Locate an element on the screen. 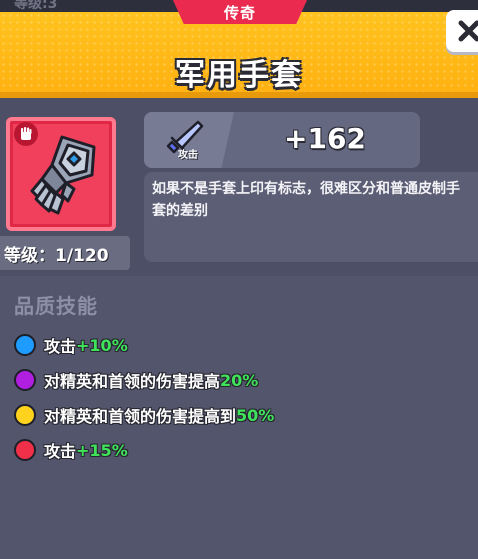 This screenshot has width=478, height=559. skills-heading: 品质技能 is located at coordinates (56, 306).